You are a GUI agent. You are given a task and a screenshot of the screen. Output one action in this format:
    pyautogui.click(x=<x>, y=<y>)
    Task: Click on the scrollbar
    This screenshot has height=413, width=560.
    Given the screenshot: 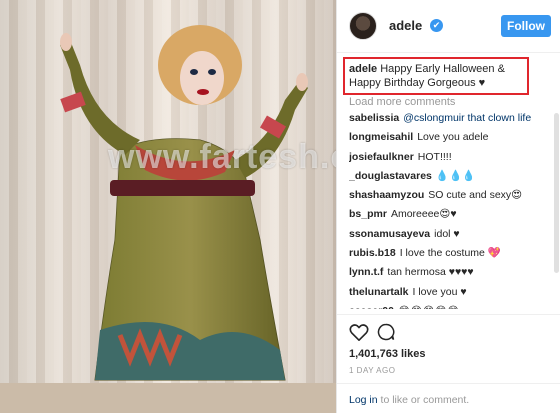 What is the action you would take?
    pyautogui.click(x=556, y=193)
    